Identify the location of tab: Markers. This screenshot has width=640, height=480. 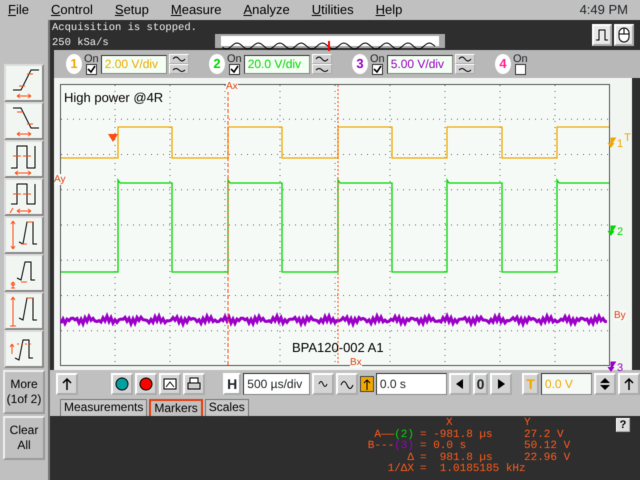
(176, 407).